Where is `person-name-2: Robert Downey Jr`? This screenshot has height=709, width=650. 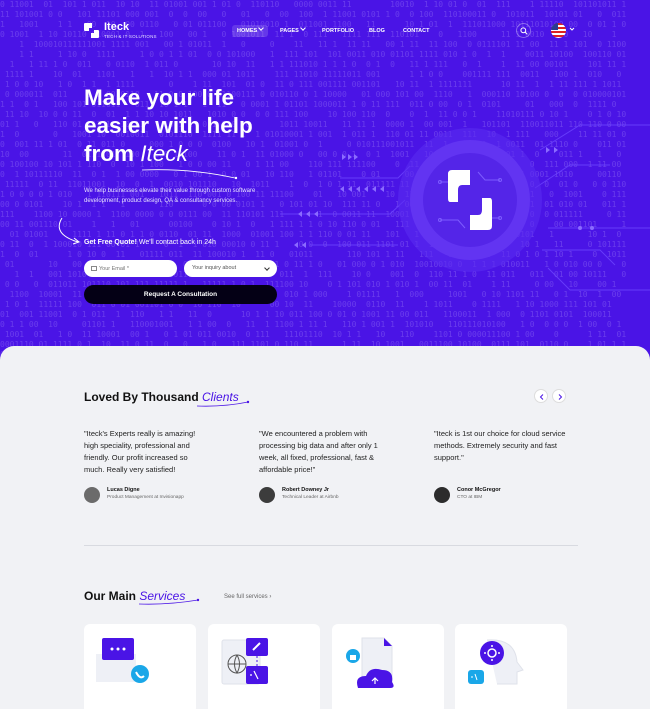 person-name-2: Robert Downey Jr is located at coordinates (306, 490).